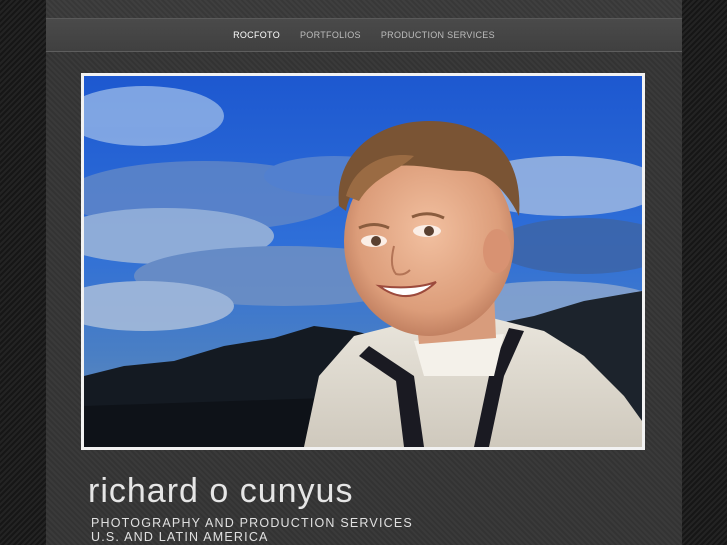  I want to click on background-left, so click(23, 272).